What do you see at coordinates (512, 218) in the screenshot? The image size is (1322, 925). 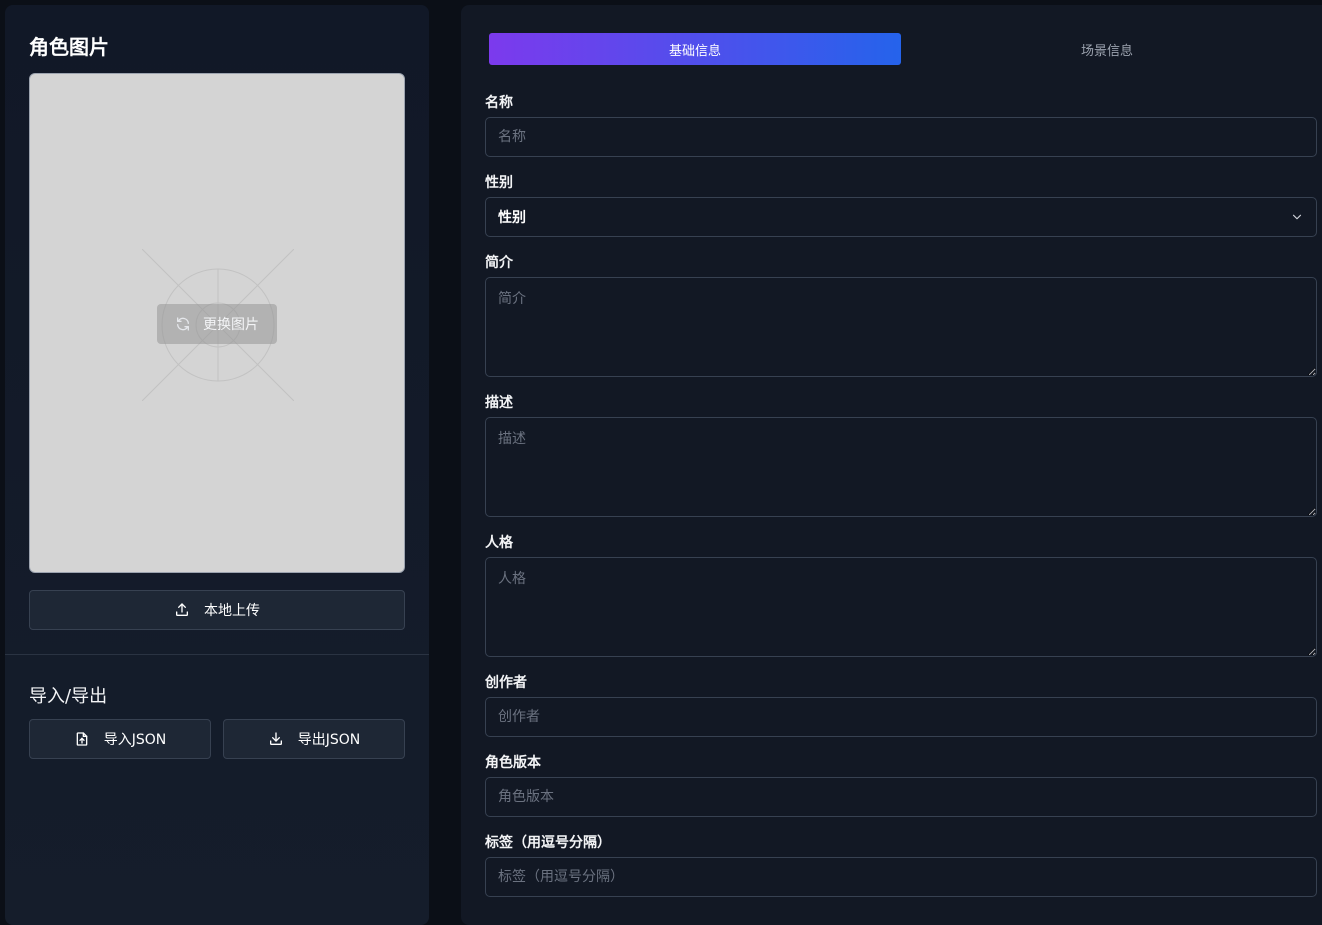 I see `gender-select-value: 性别` at bounding box center [512, 218].